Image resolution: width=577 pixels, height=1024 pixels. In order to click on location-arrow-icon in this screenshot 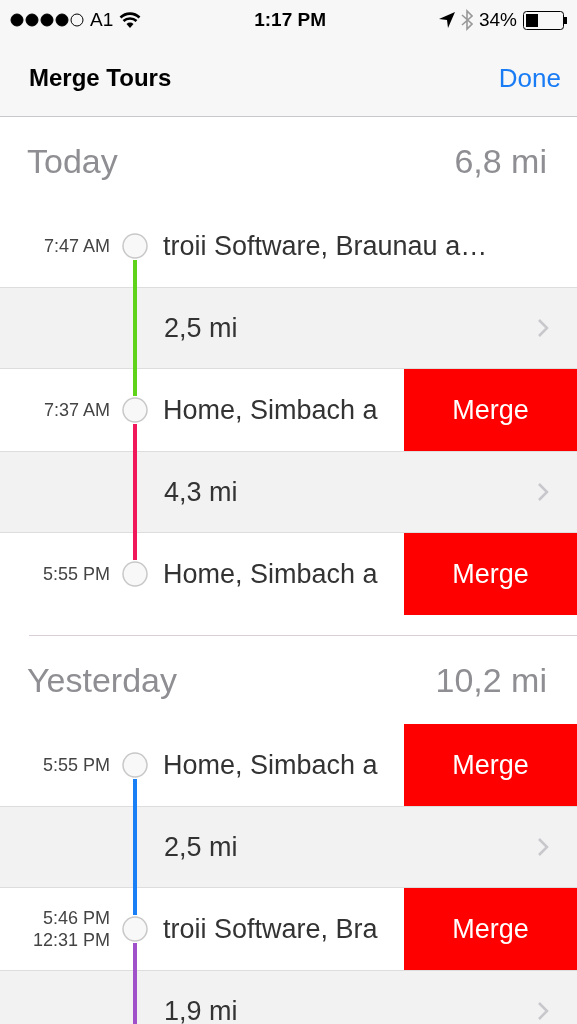, I will do `click(446, 20)`.